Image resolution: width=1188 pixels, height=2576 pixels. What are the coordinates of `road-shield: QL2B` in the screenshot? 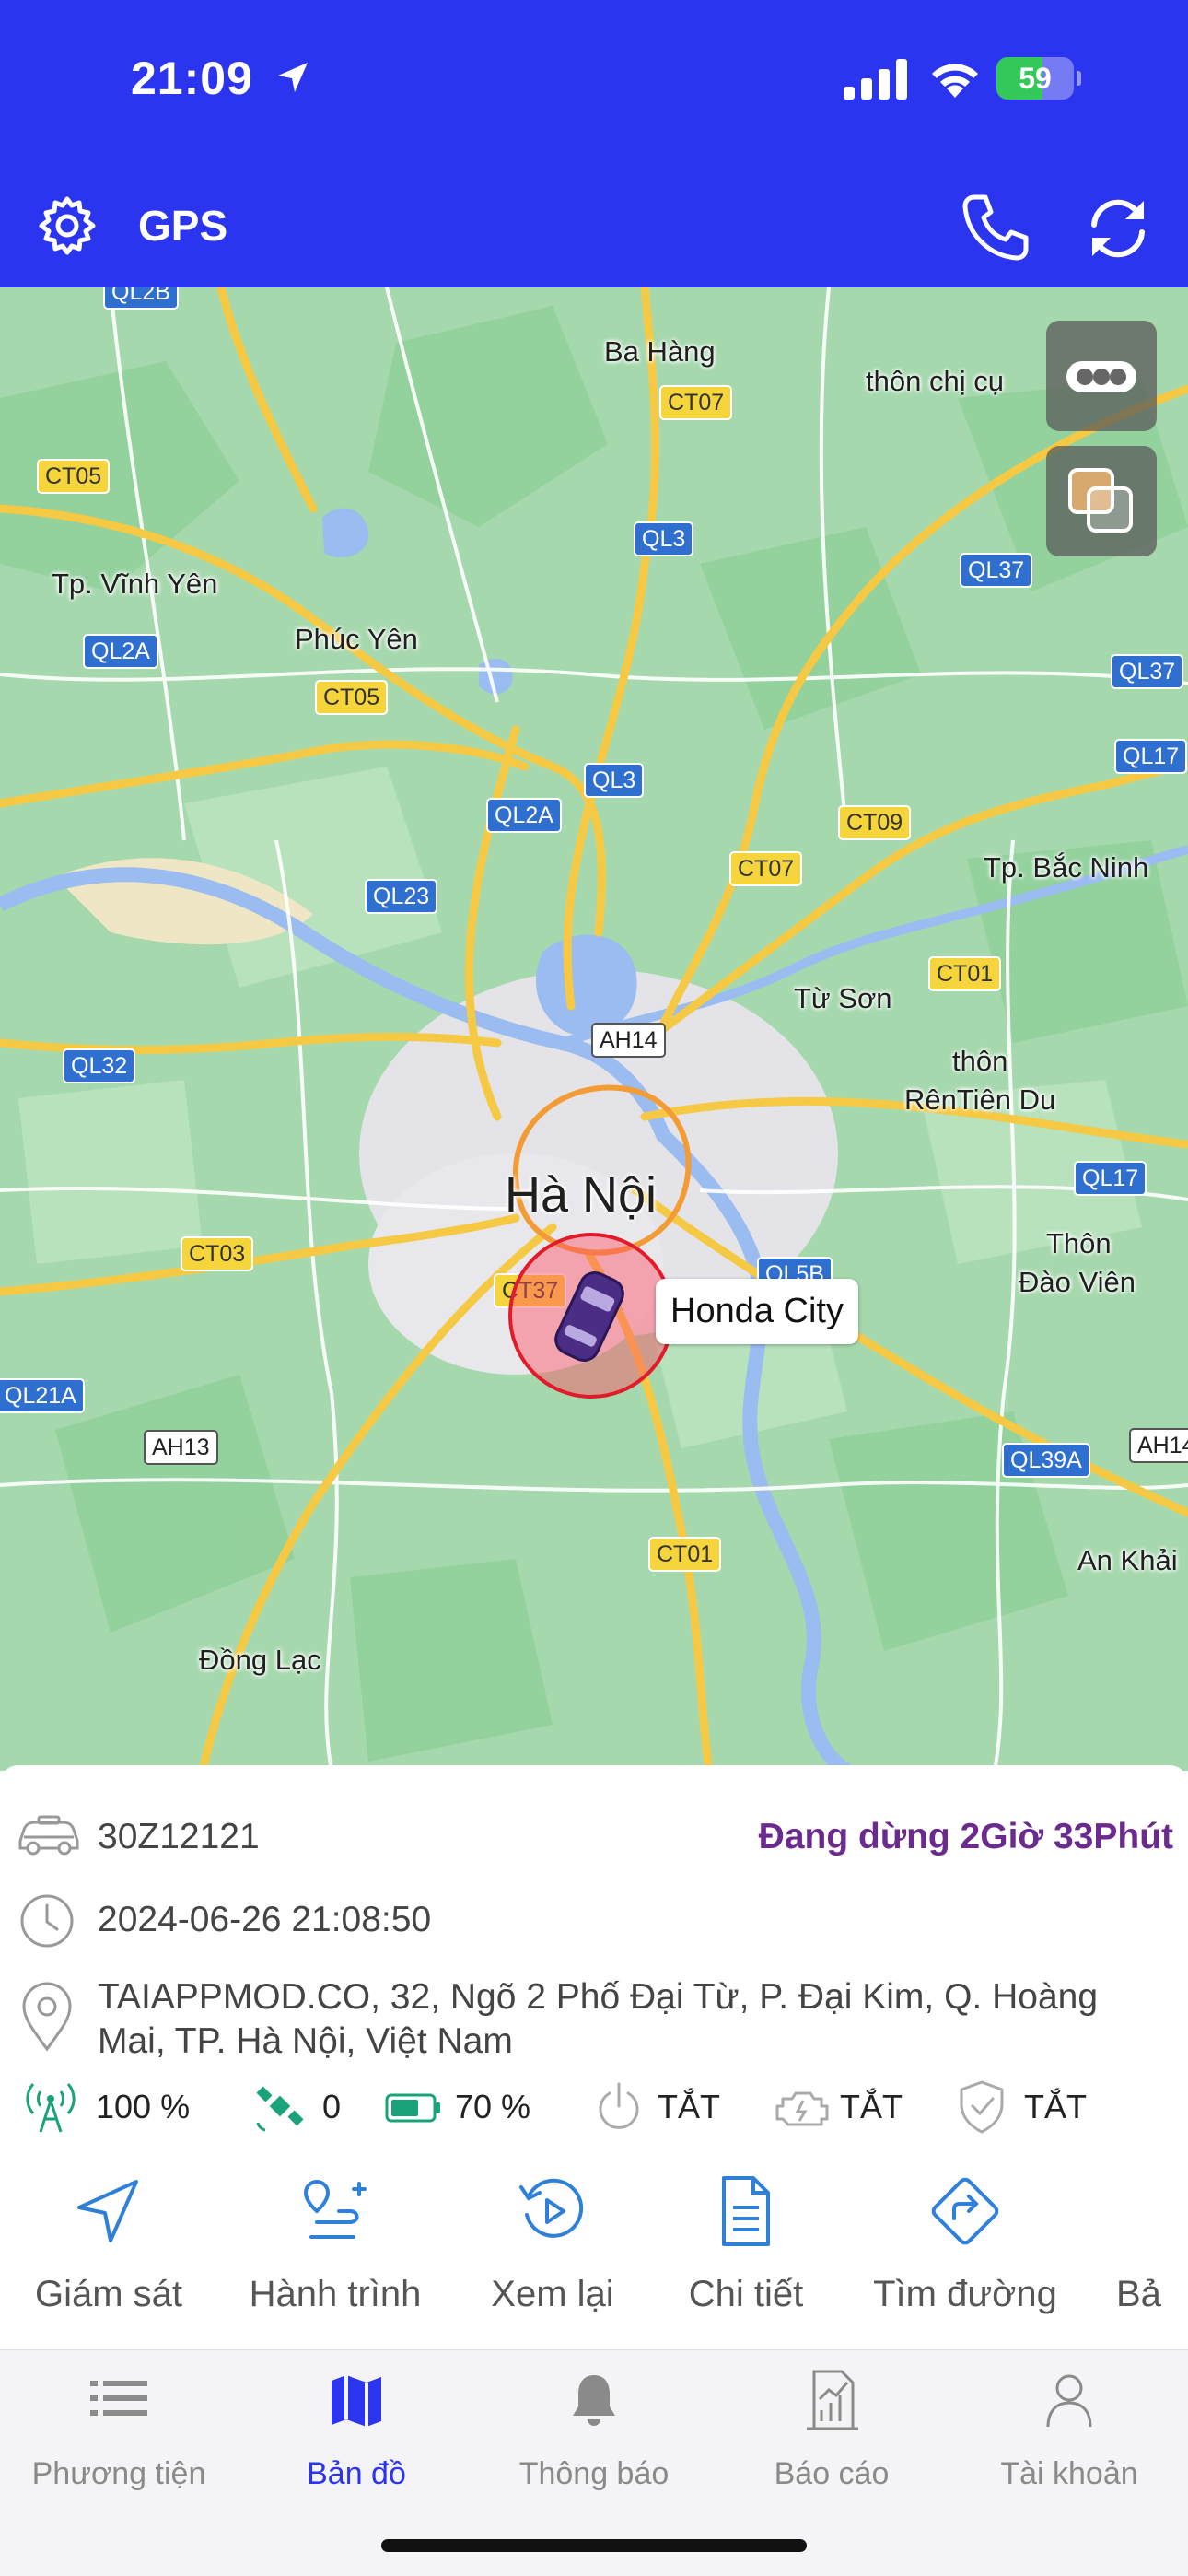 It's located at (141, 299).